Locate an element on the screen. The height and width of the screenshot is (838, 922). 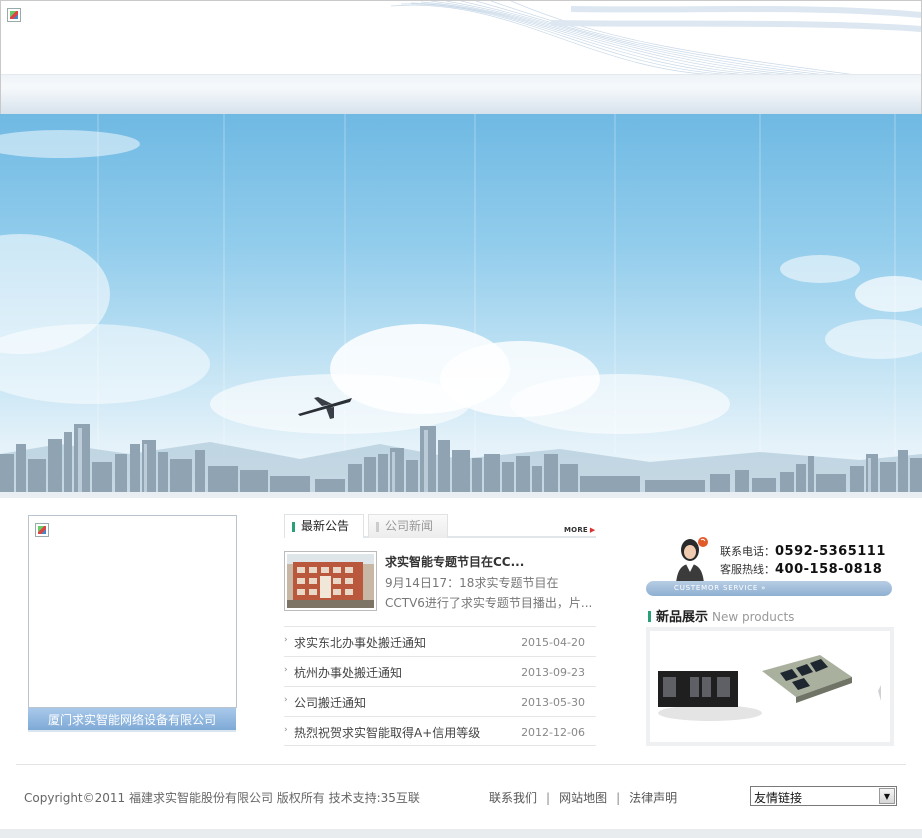
featured-news-thumbnail is located at coordinates (330, 581).